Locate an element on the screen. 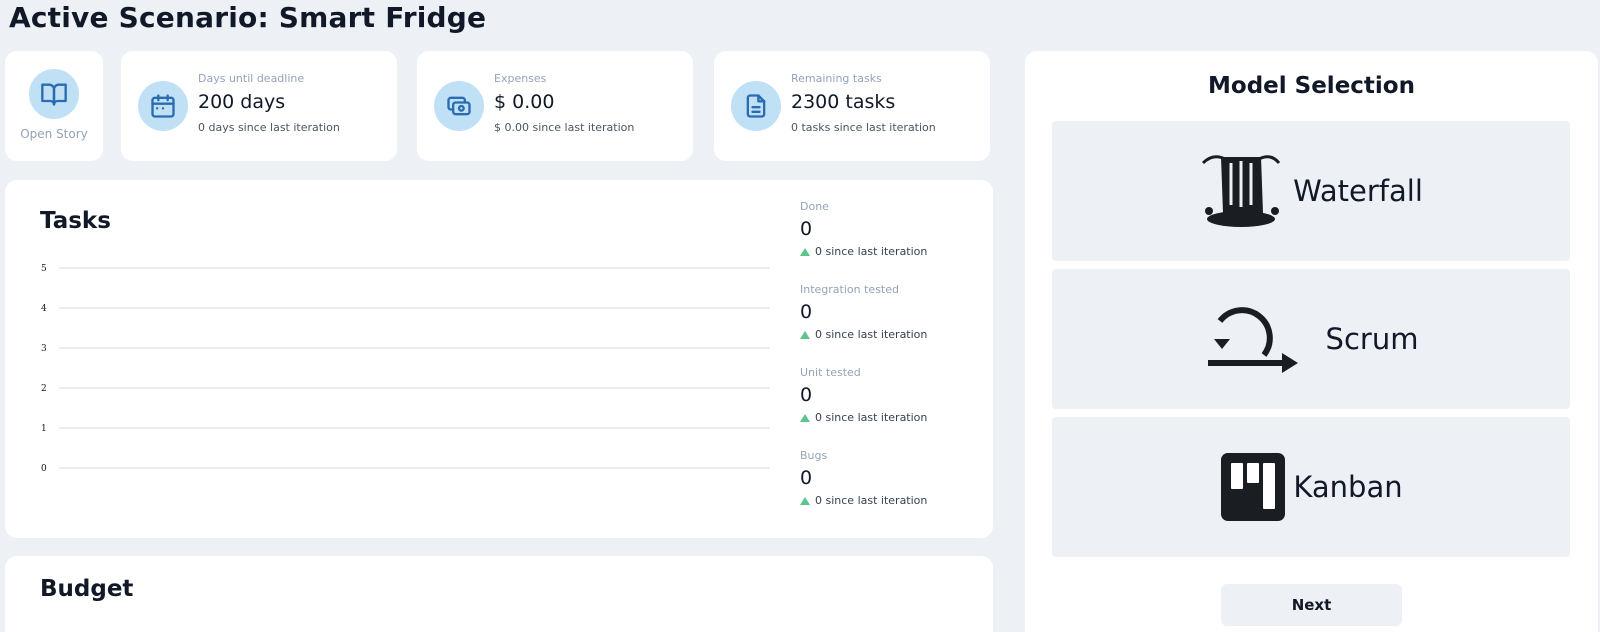 This screenshot has width=1600, height=632. stat-delta: $ 0.00 since last iteration is located at coordinates (564, 127).